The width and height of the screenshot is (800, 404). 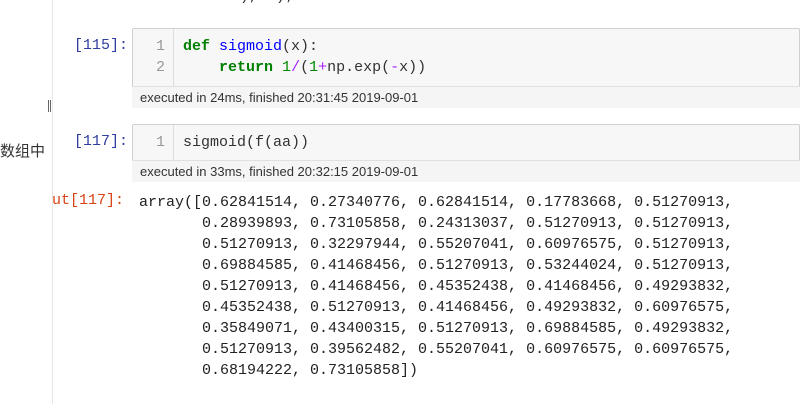 I want to click on code-line: return 1/(1+np.exp(-x)), so click(x=304, y=67).